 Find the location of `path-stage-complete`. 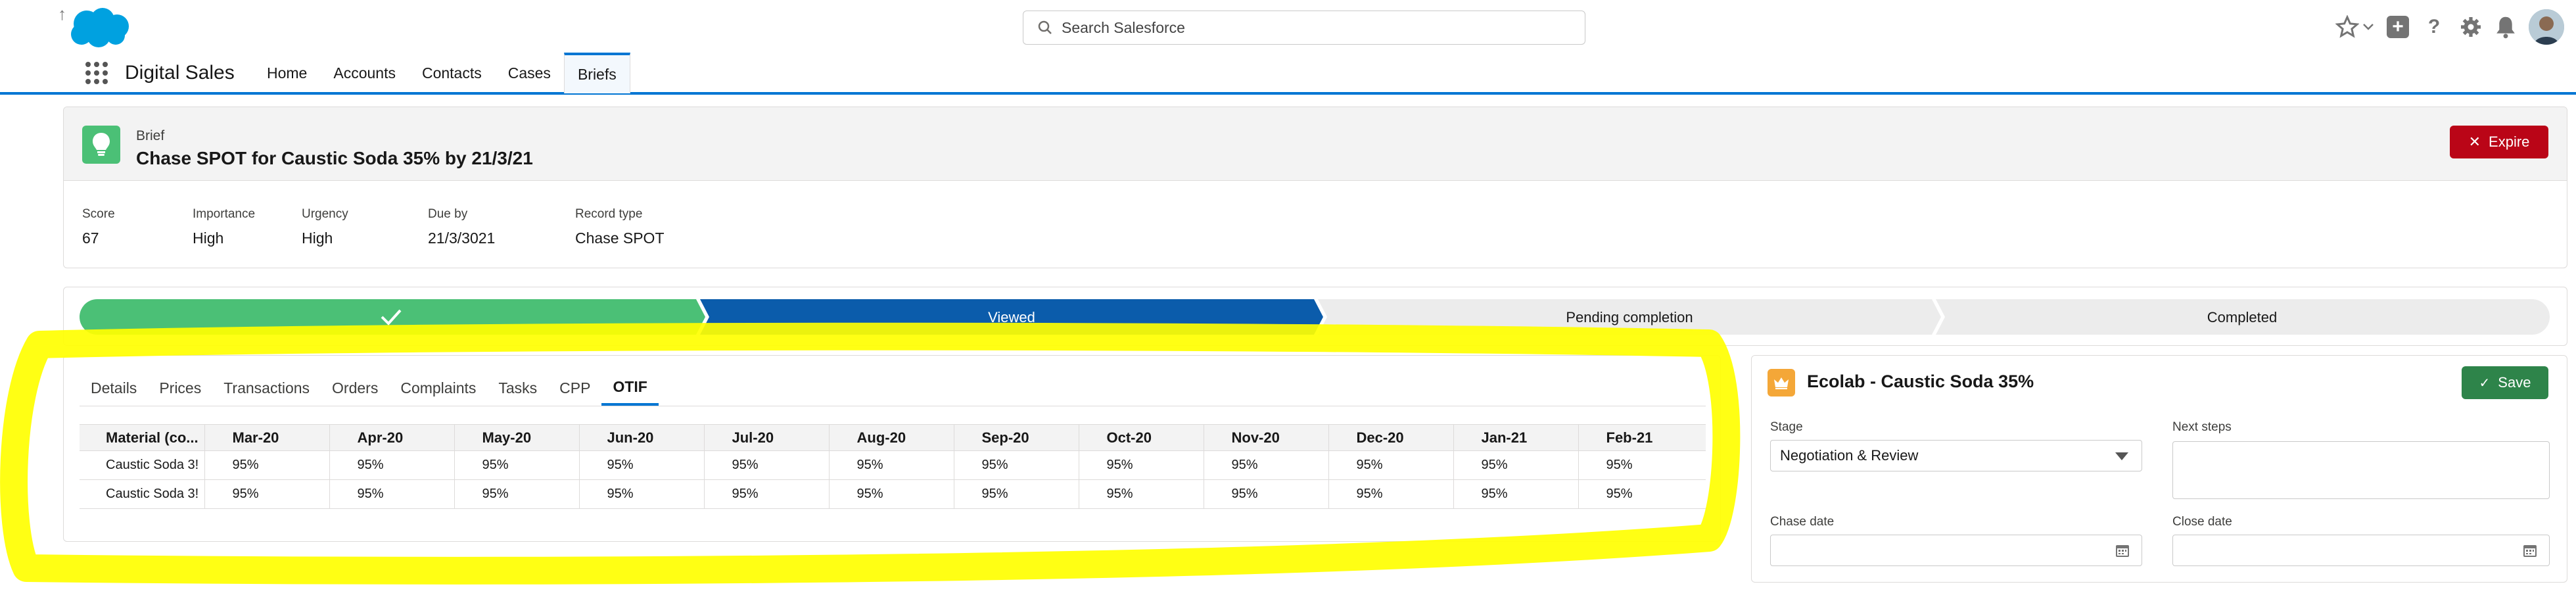

path-stage-complete is located at coordinates (392, 317).